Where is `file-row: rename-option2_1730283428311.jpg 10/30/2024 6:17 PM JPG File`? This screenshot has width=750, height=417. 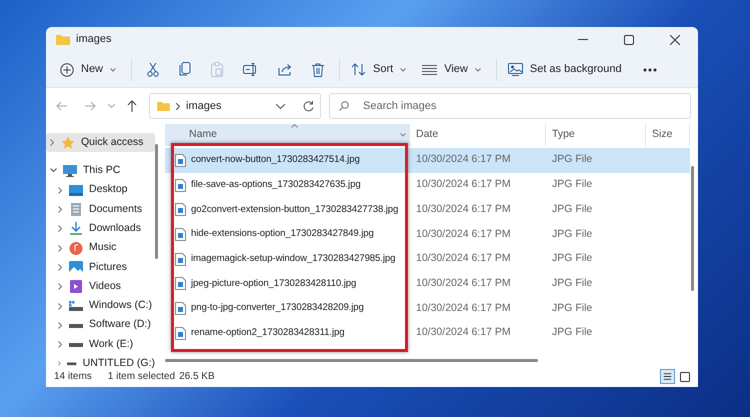
file-row: rename-option2_1730283428311.jpg 10/30/2024 6:17 PM JPG File is located at coordinates (427, 333).